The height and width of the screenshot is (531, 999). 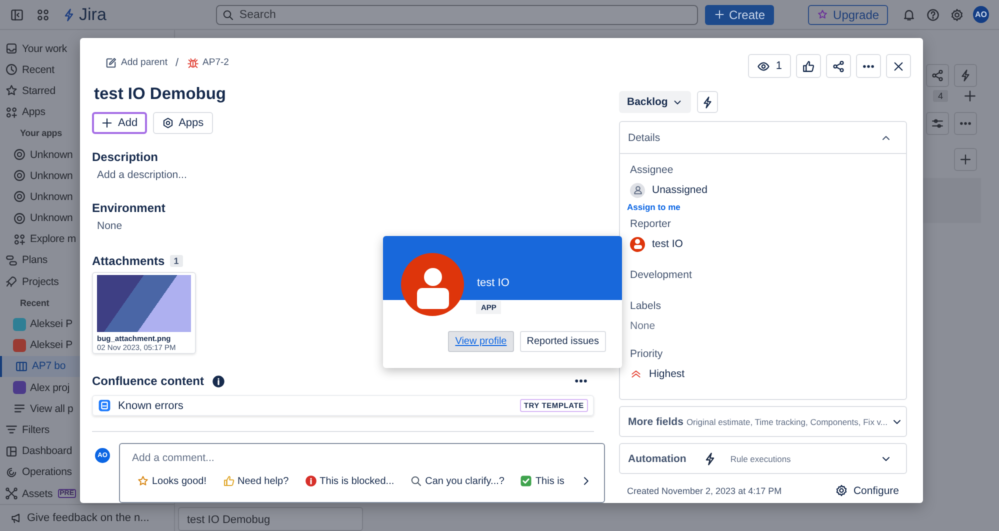 I want to click on page-title: Known errors, so click(x=151, y=406).